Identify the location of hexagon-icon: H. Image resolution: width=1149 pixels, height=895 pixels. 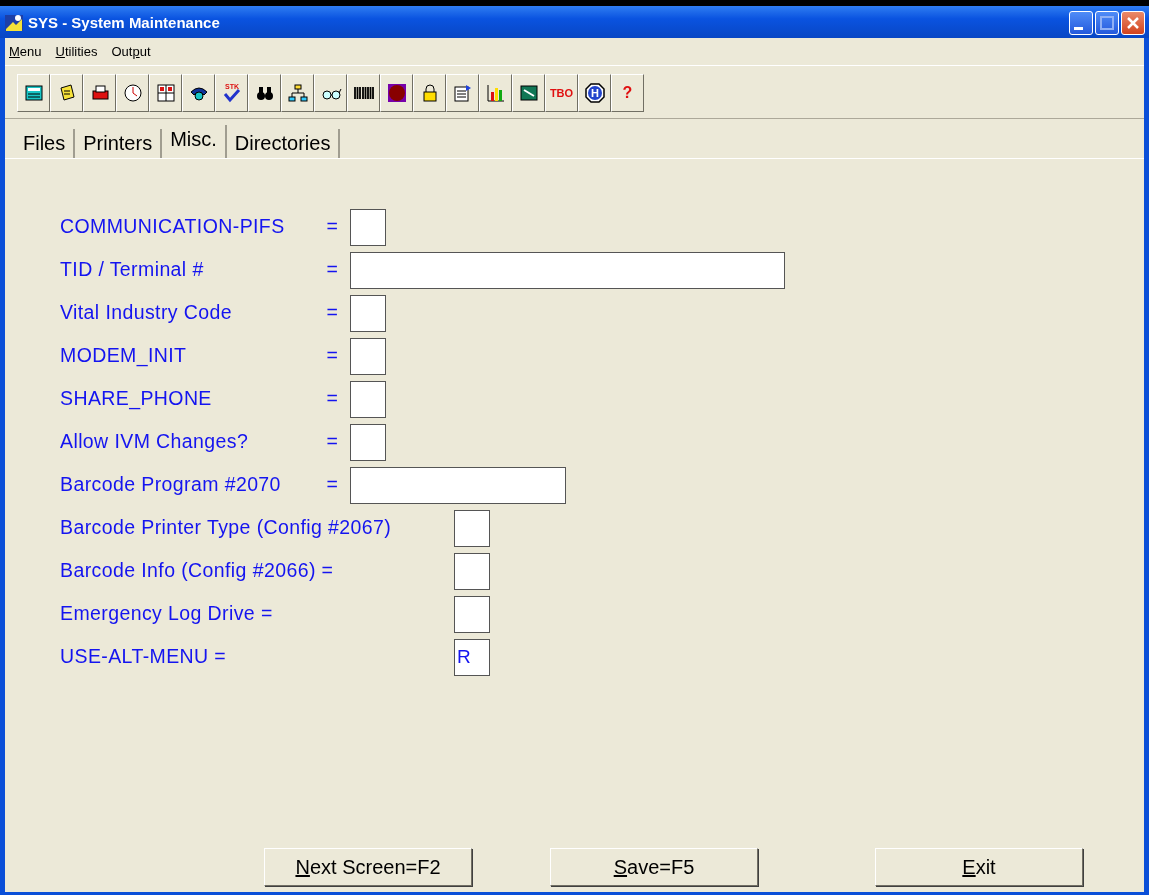
(594, 93).